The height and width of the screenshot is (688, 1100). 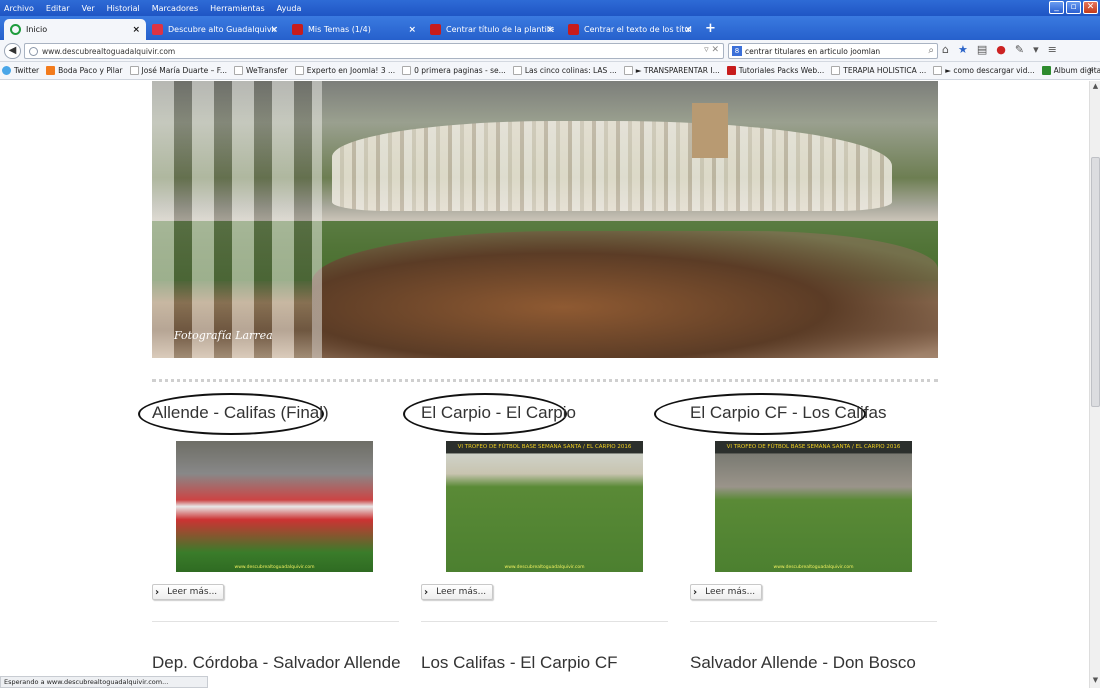 I want to click on article-title-next: Los Califas - El Carpio CF, so click(x=519, y=663).